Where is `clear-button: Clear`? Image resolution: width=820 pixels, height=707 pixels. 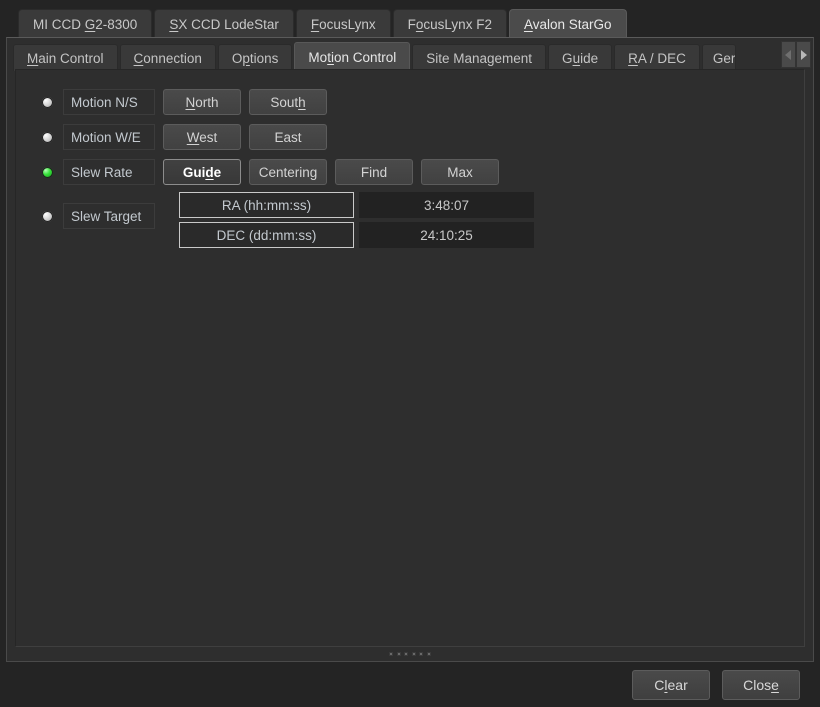
clear-button: Clear is located at coordinates (671, 684).